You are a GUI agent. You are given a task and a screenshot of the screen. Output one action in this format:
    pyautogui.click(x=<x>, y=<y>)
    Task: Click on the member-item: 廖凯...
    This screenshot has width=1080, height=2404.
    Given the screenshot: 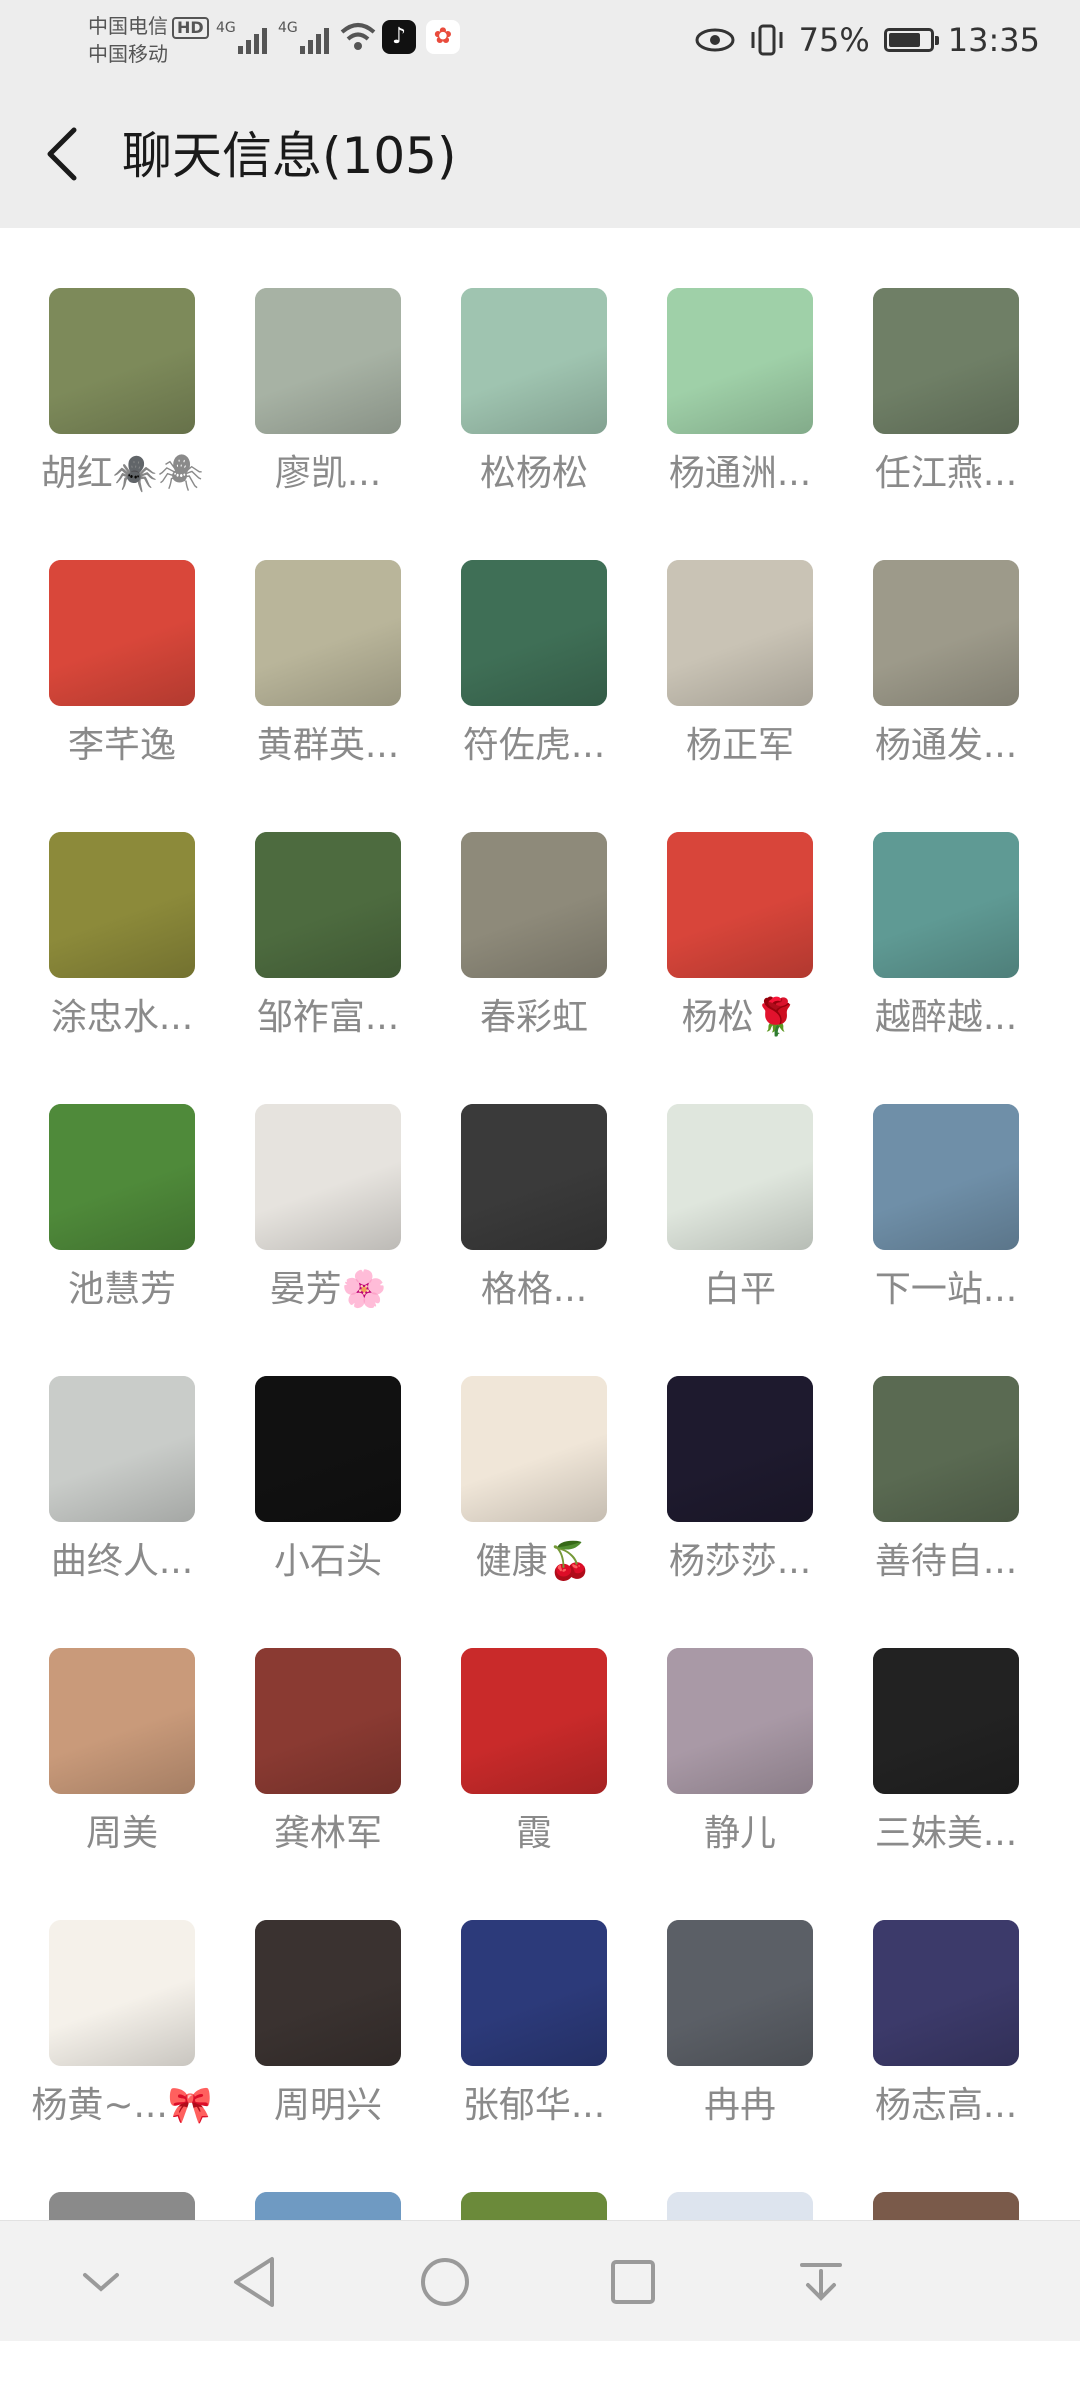 What is the action you would take?
    pyautogui.click(x=309, y=364)
    